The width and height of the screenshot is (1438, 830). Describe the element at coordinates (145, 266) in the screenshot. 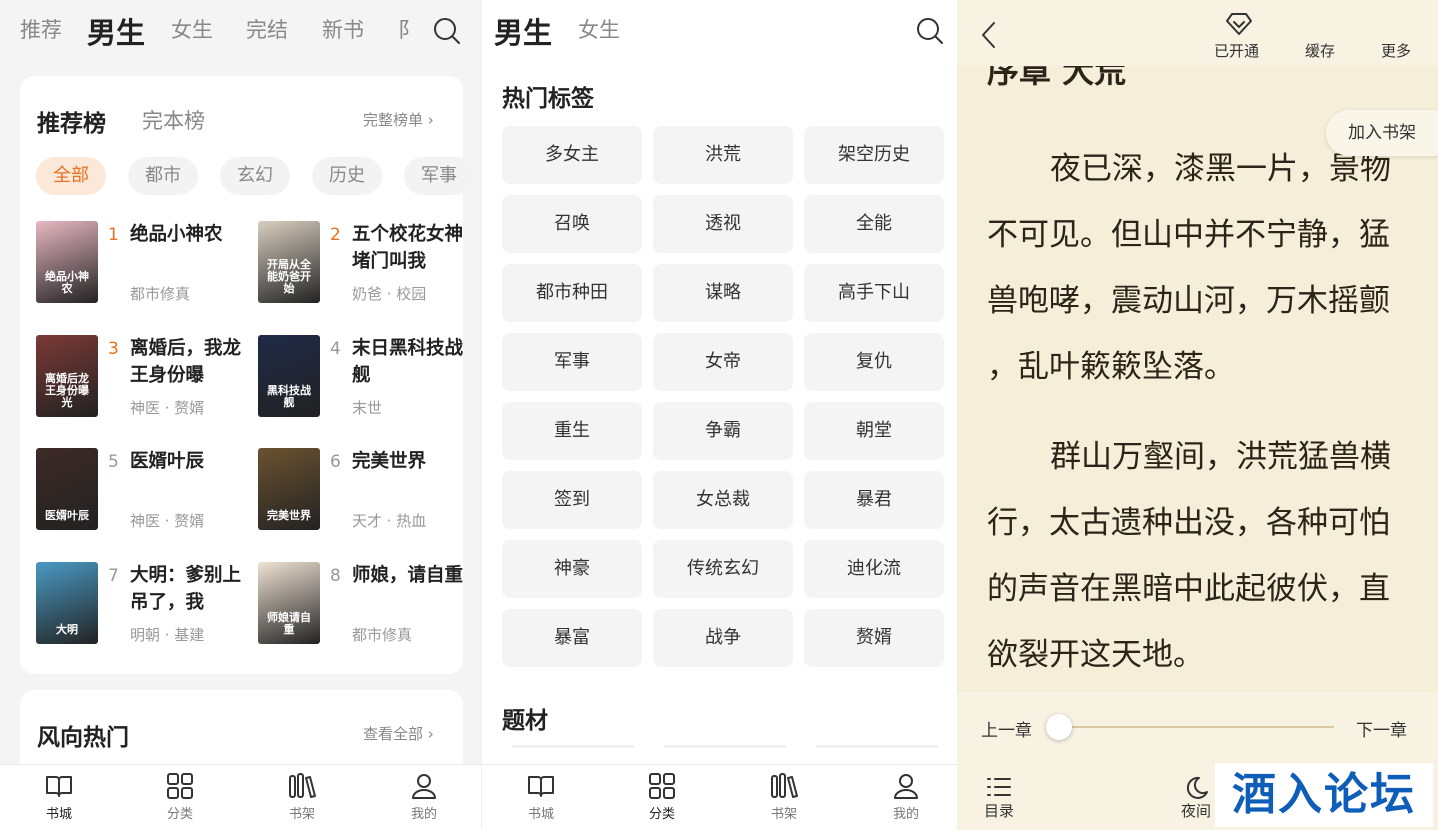

I see `ranking-book-item: 绝品小神农 1 绝品小神农 都市修真` at that location.